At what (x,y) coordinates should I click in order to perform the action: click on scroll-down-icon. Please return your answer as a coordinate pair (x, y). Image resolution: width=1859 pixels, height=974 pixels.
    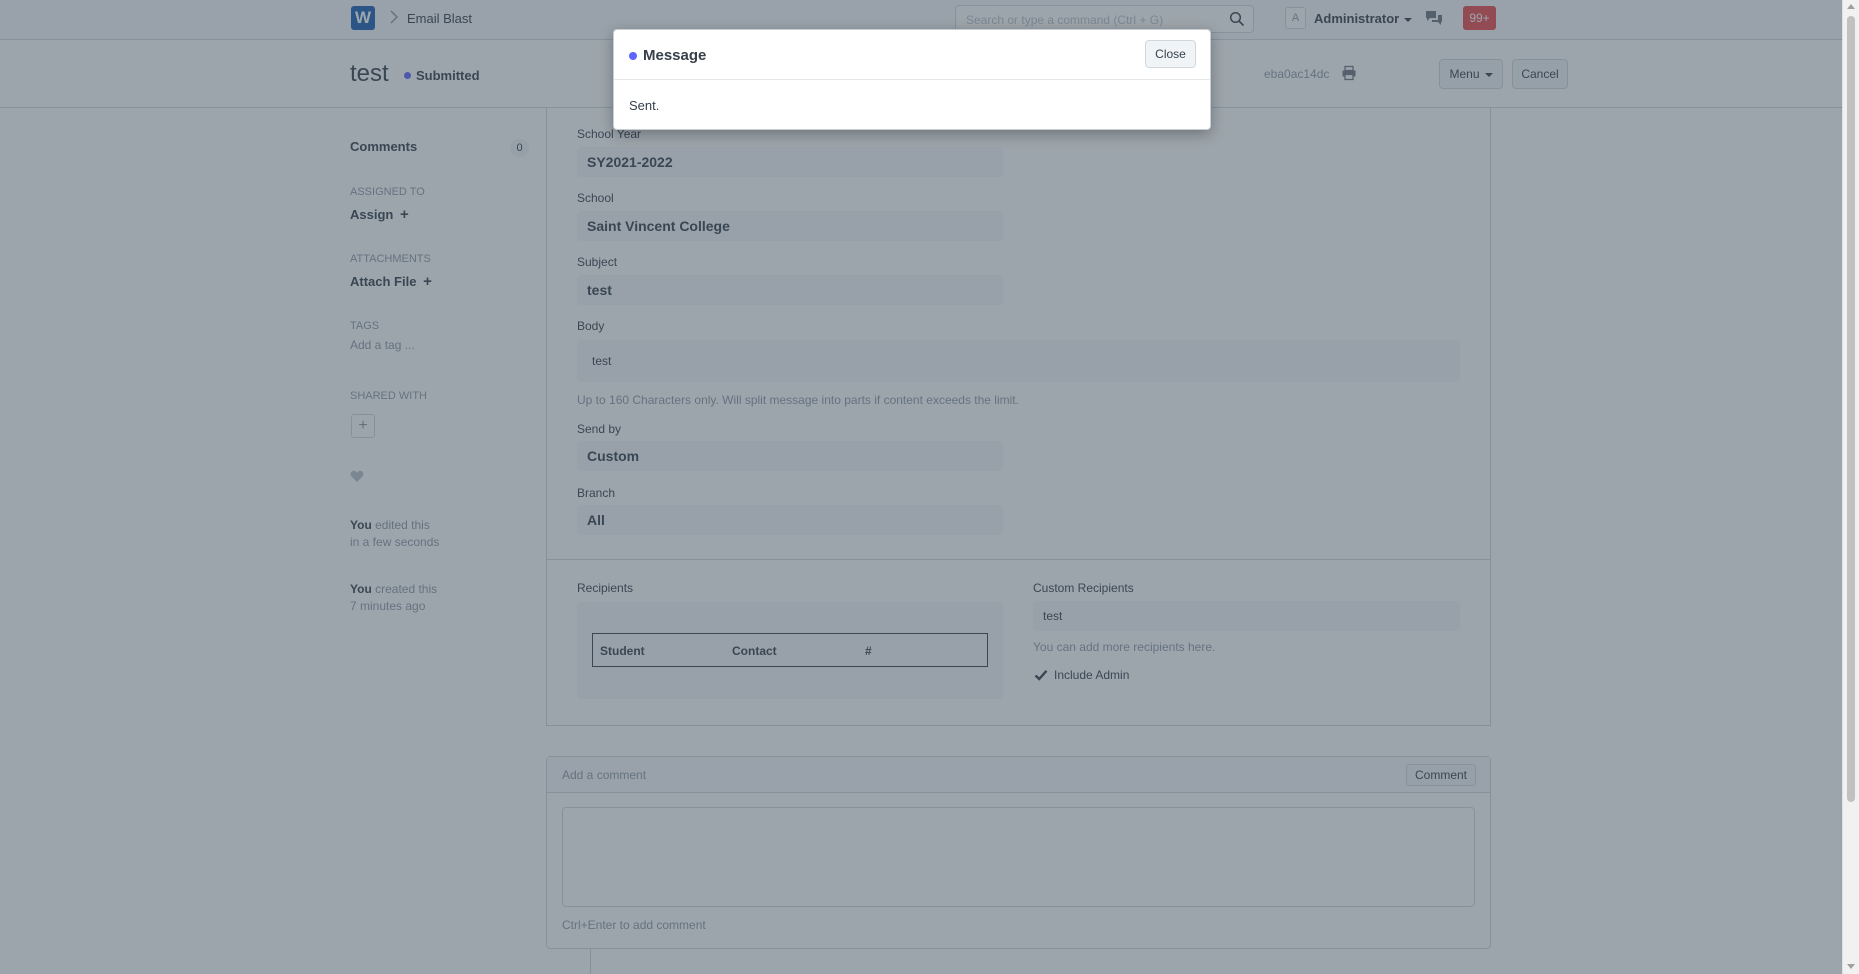
    Looking at the image, I should click on (1851, 966).